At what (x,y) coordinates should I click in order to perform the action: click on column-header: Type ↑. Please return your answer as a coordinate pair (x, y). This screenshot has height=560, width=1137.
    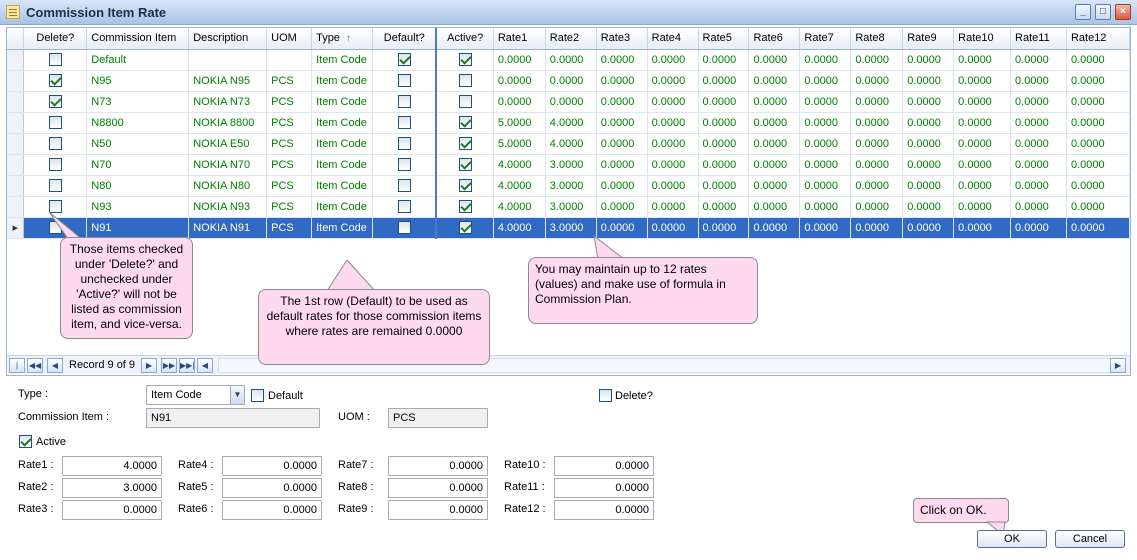
    Looking at the image, I should click on (342, 39).